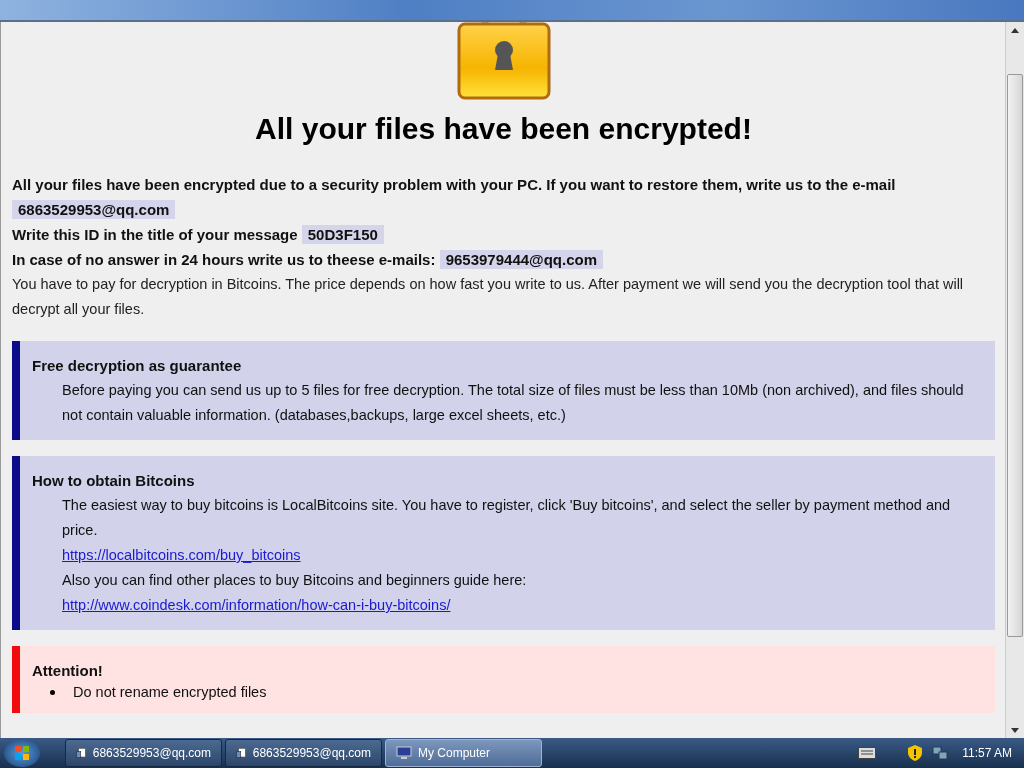 The image size is (1024, 768). I want to click on instruction-text: In case of no answer in 24 hours write us to theese e-mails:, so click(224, 259).